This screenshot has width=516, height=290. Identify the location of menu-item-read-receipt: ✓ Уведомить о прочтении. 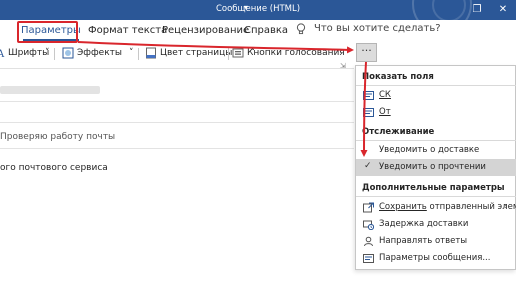
(436, 167).